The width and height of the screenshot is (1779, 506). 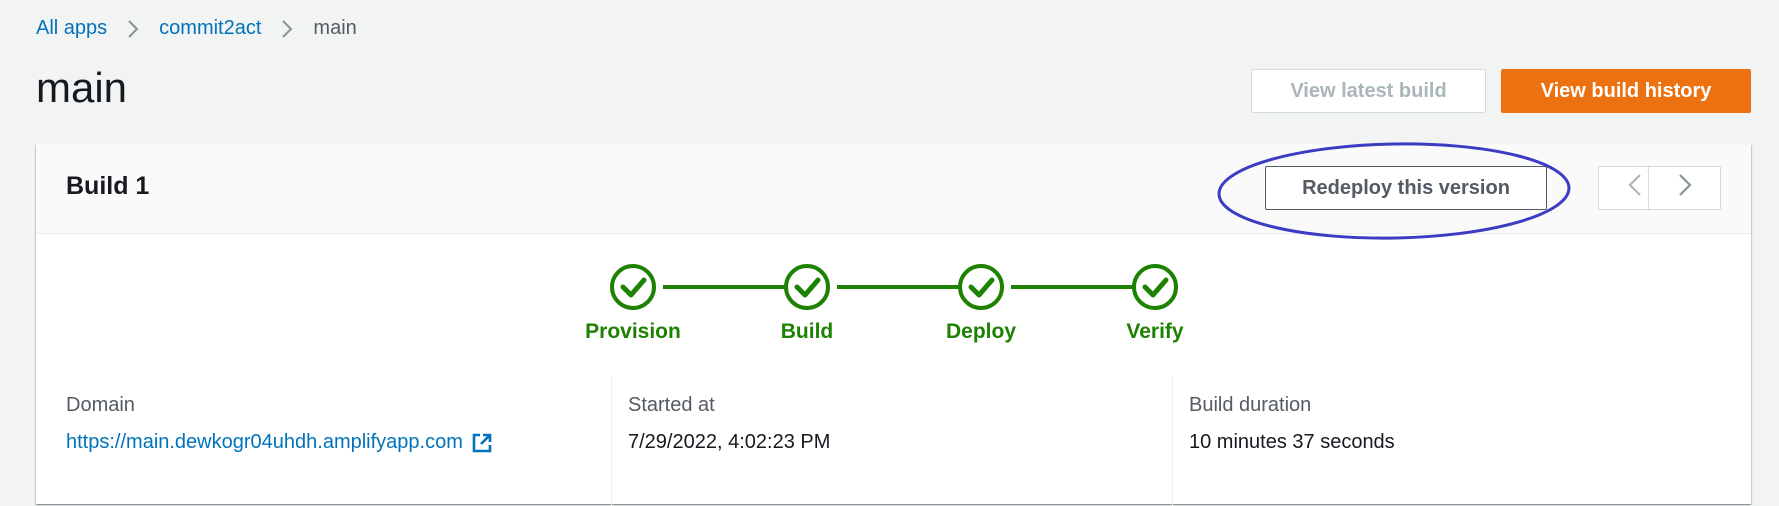 I want to click on redeploy-button: Redeploy this version, so click(x=1406, y=188).